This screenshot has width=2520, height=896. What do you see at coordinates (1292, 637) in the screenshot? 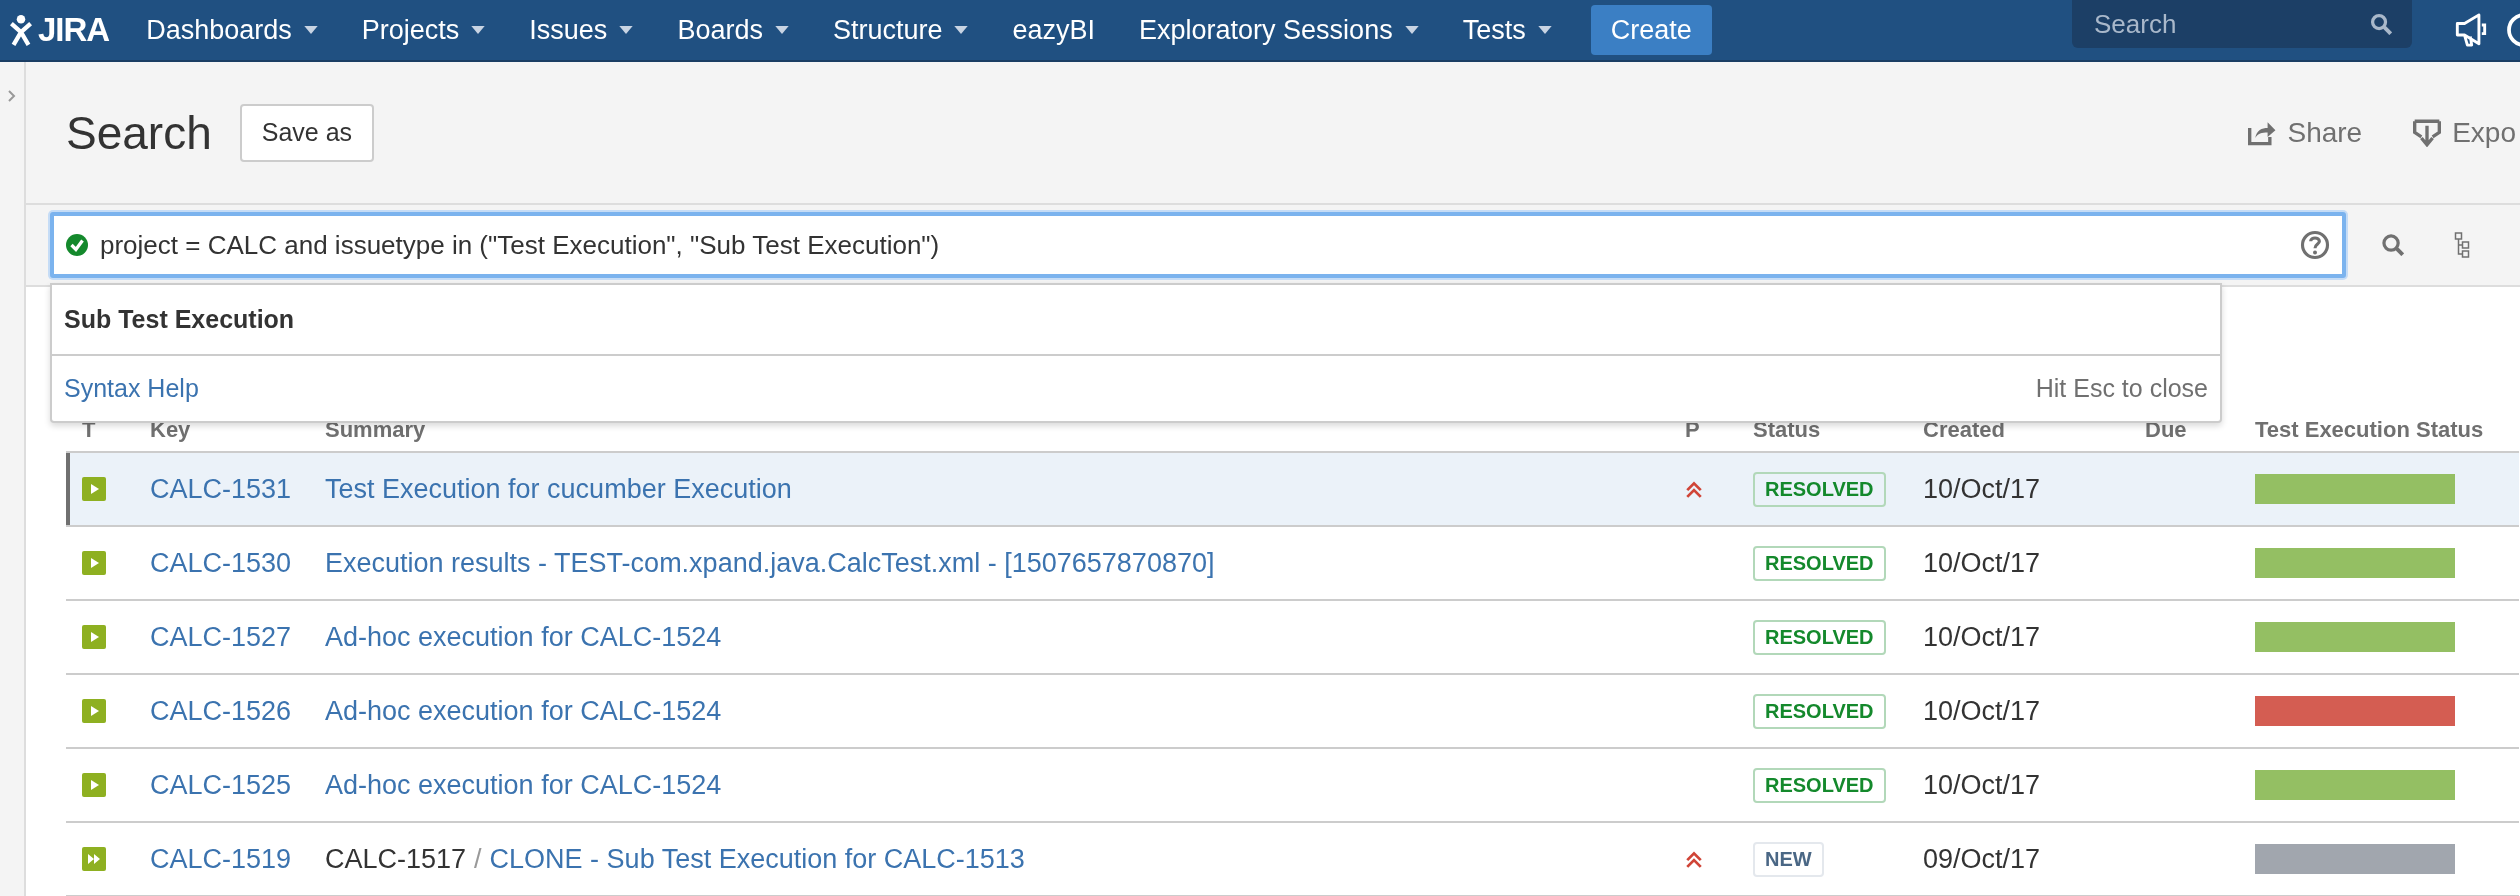
I see `issue-row: CALC-1527 Ad-hoc execution for CALC-1524 RESOLVED 10/Oct/17` at bounding box center [1292, 637].